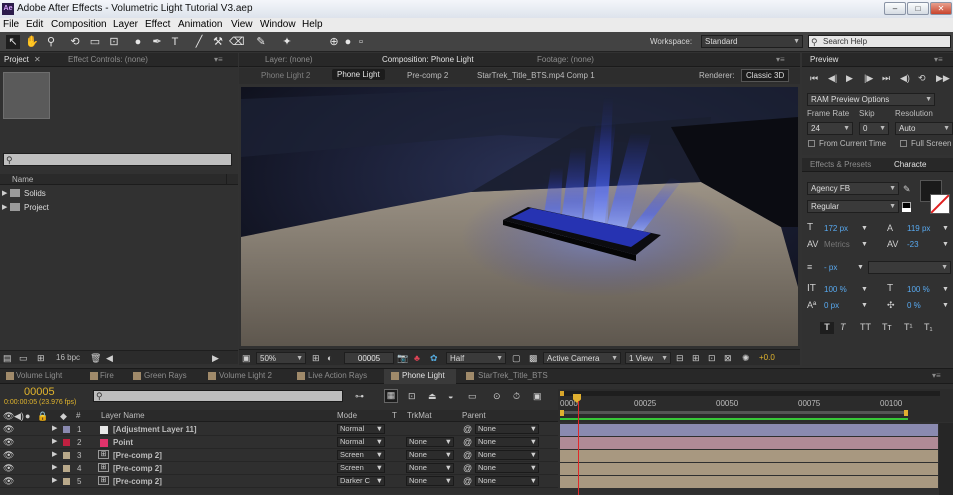  Describe the element at coordinates (940, 204) in the screenshot. I see `stroke-color-swatch` at that location.